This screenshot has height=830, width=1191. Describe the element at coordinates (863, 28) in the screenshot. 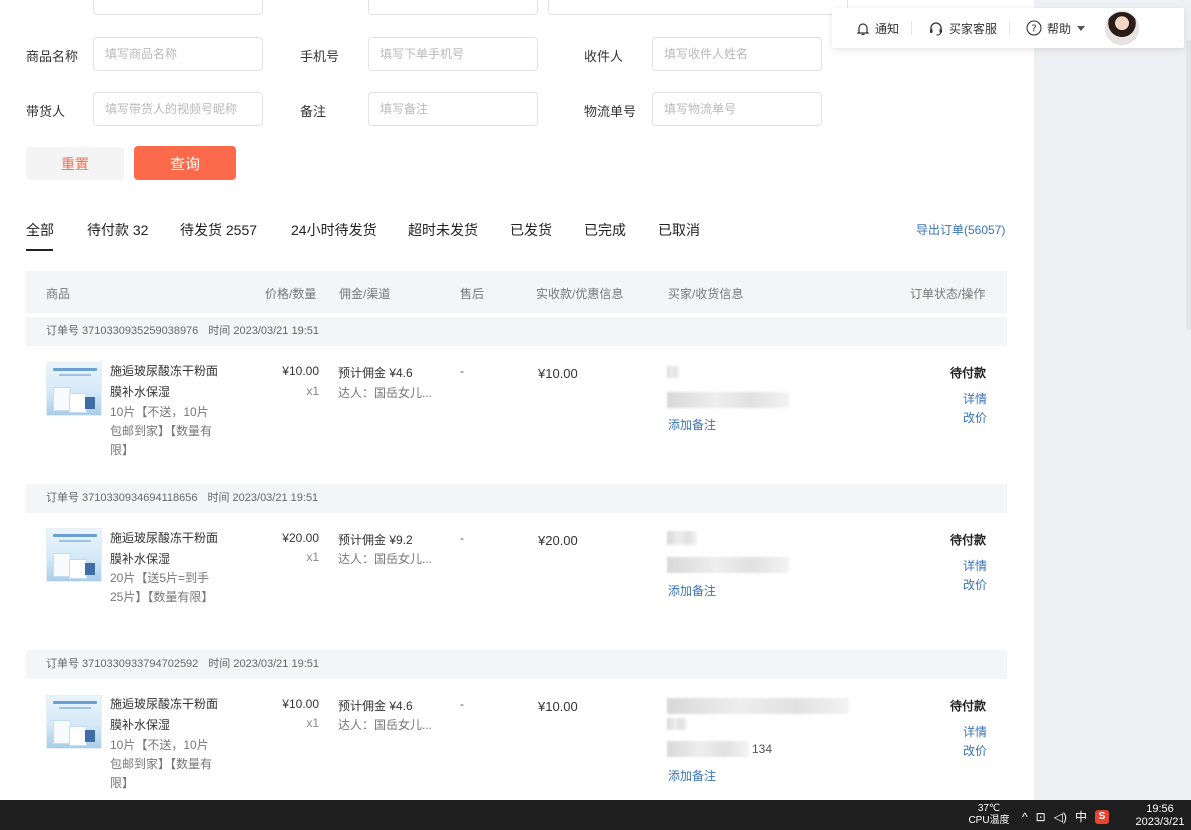

I see `bell-icon` at that location.